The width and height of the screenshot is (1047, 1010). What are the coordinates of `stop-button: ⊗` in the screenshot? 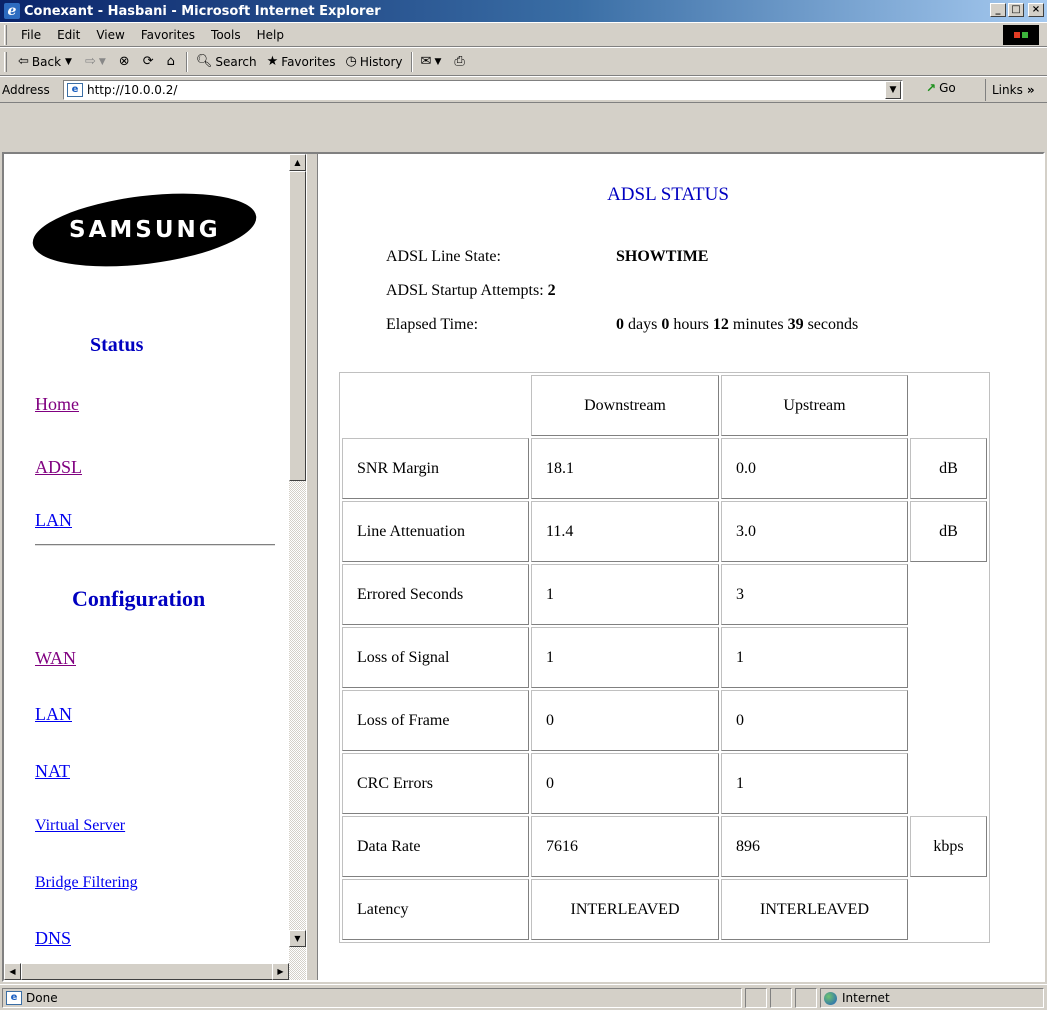 It's located at (126, 61).